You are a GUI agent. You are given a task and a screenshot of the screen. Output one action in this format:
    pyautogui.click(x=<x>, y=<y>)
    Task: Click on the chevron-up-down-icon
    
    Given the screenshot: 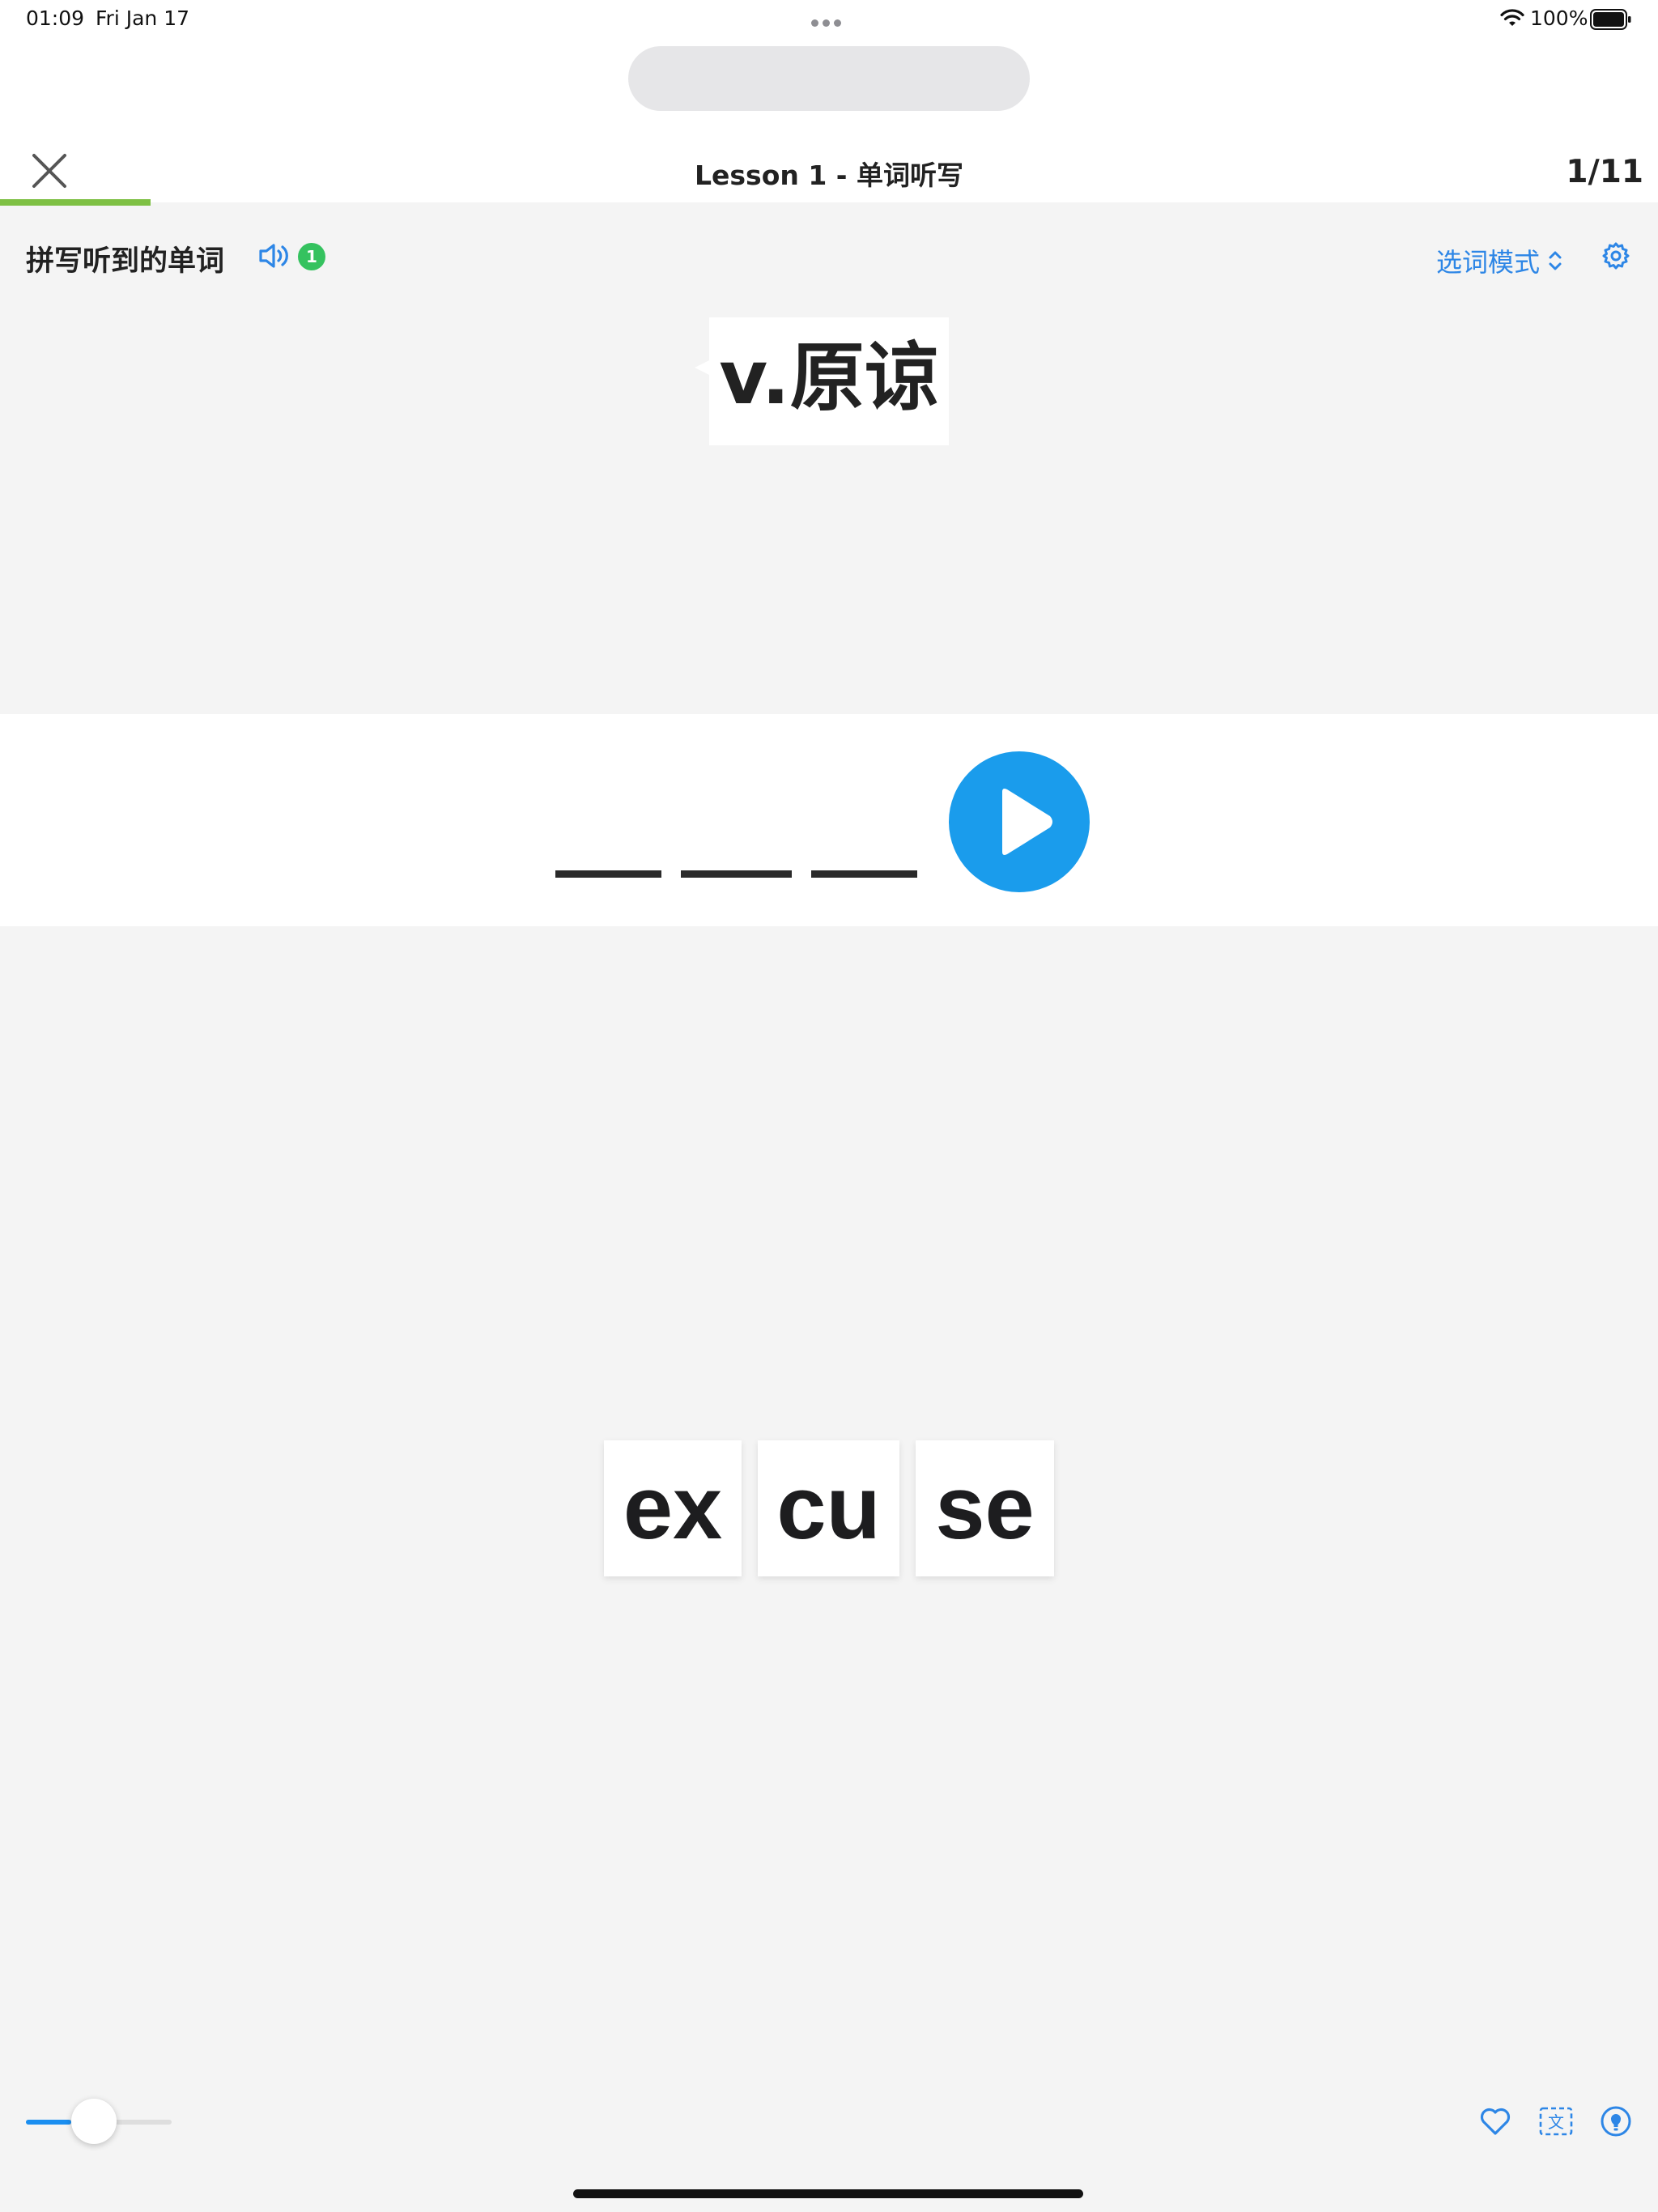 What is the action you would take?
    pyautogui.click(x=1555, y=261)
    